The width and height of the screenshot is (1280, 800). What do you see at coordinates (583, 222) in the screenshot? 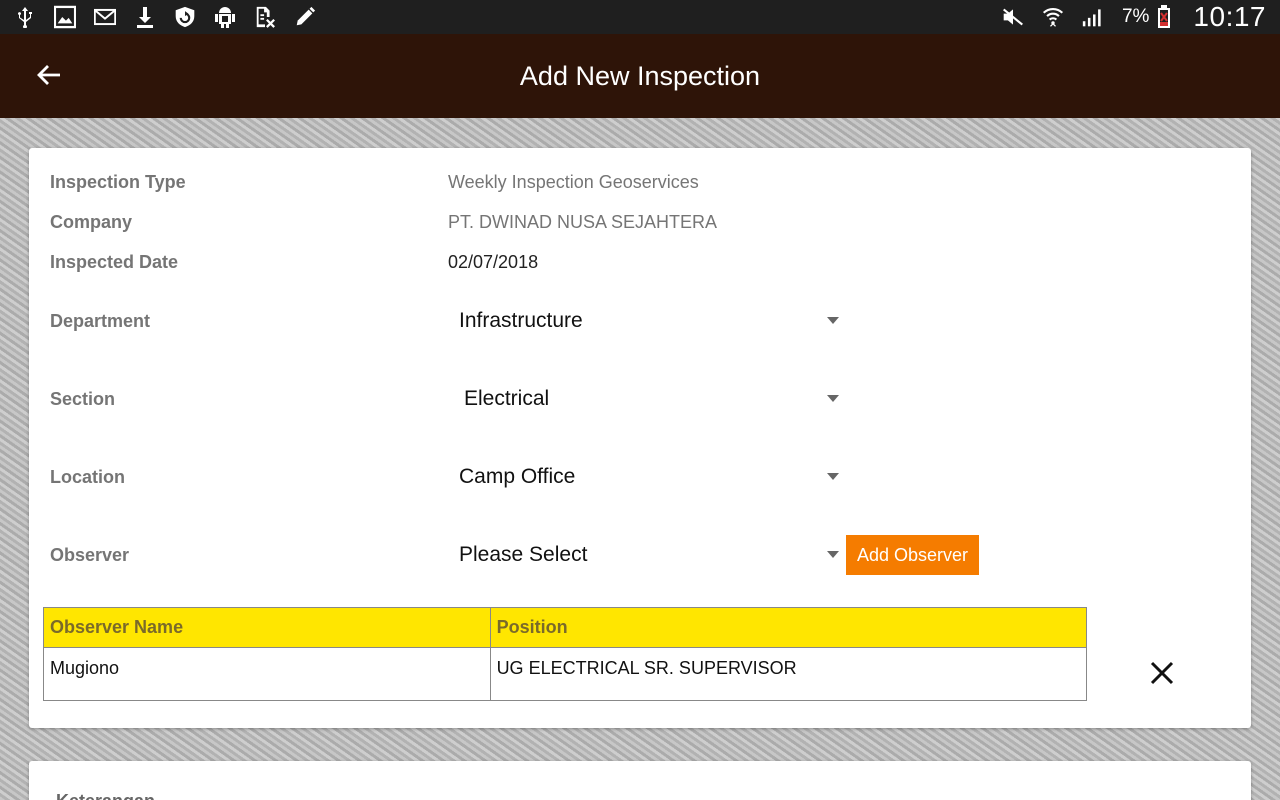
I see `company-value: PT. DWINAD NUSA SEJAHTERA` at bounding box center [583, 222].